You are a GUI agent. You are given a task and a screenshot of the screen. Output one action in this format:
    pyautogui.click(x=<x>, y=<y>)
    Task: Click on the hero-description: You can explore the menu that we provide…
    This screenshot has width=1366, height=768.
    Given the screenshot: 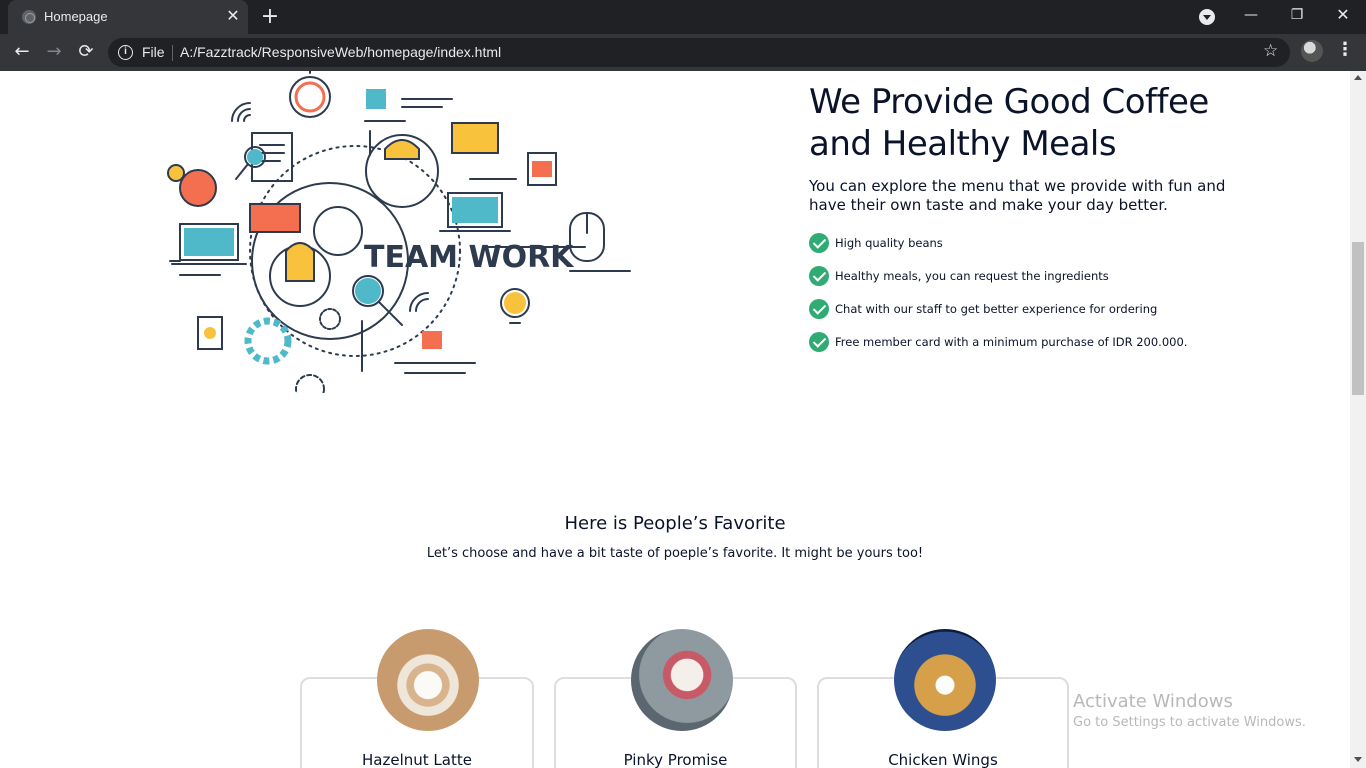 What is the action you would take?
    pyautogui.click(x=1017, y=195)
    